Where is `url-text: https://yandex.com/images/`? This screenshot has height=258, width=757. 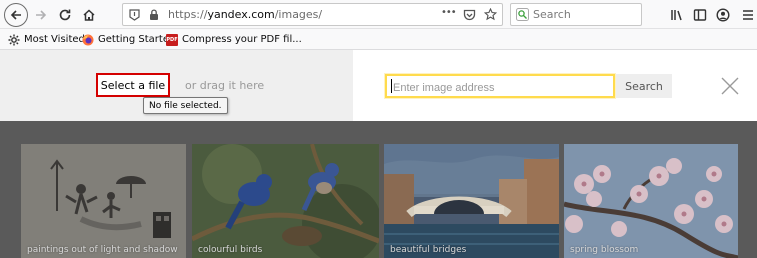 url-text: https://yandex.com/images/ is located at coordinates (245, 14).